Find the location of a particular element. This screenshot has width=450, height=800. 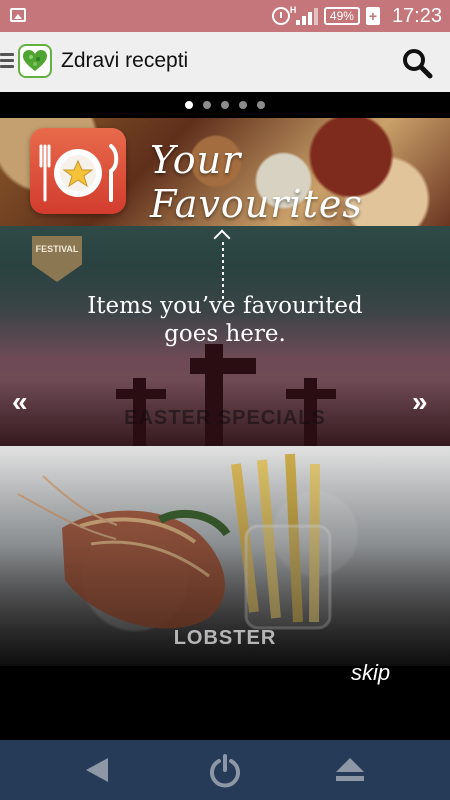

pagination-dots is located at coordinates (225, 105).